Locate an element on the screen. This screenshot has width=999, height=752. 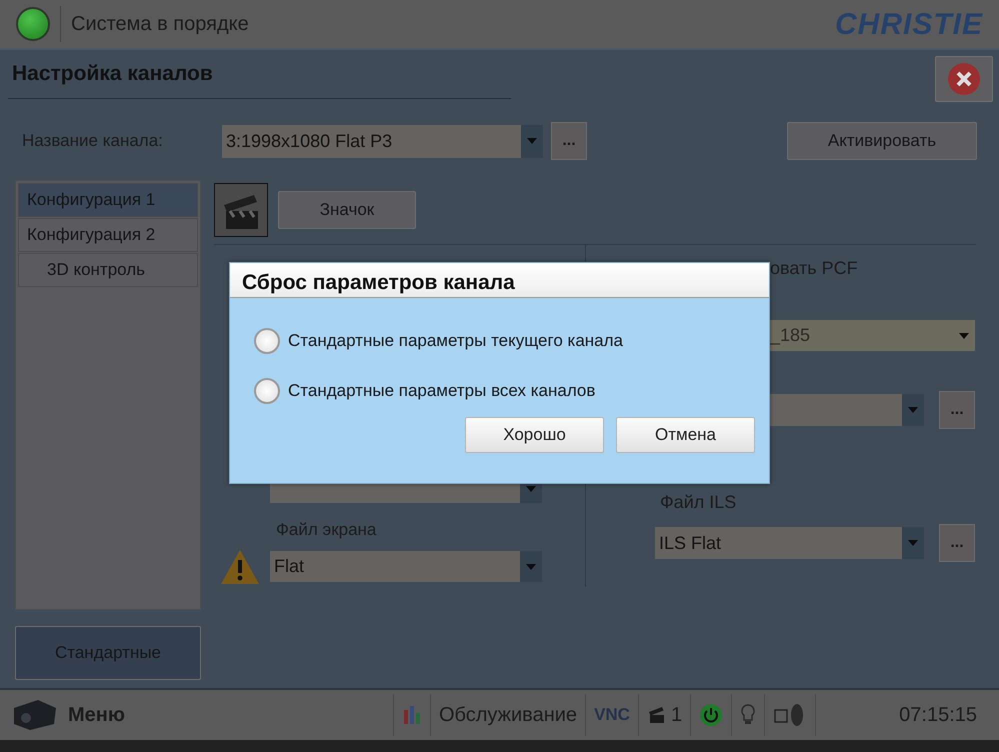
channel-label: Название канала: is located at coordinates (93, 141).